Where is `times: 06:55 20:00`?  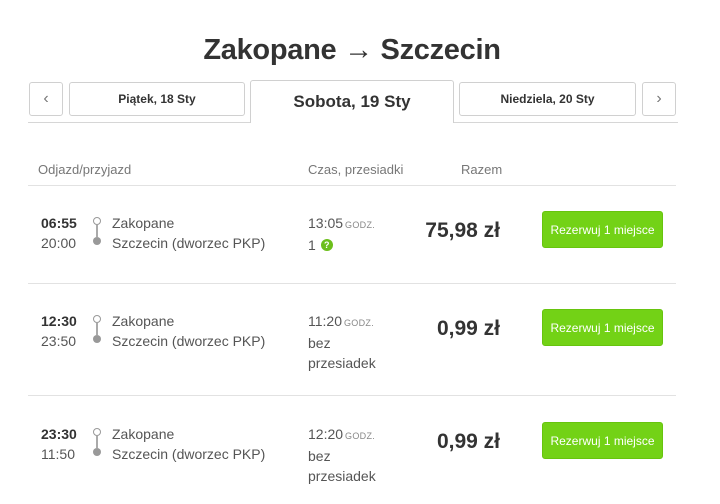
times: 06:55 20:00 is located at coordinates (61, 233).